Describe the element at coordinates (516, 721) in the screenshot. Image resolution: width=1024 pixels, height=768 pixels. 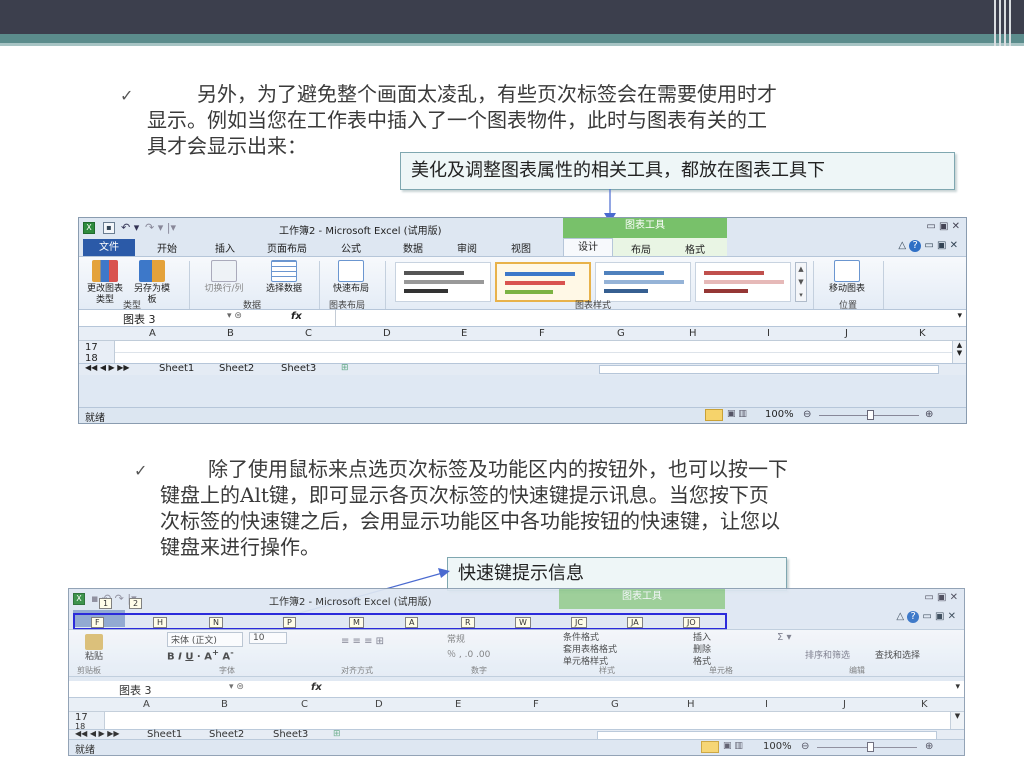
I see `sheet-grid: 17 18 ▼` at that location.